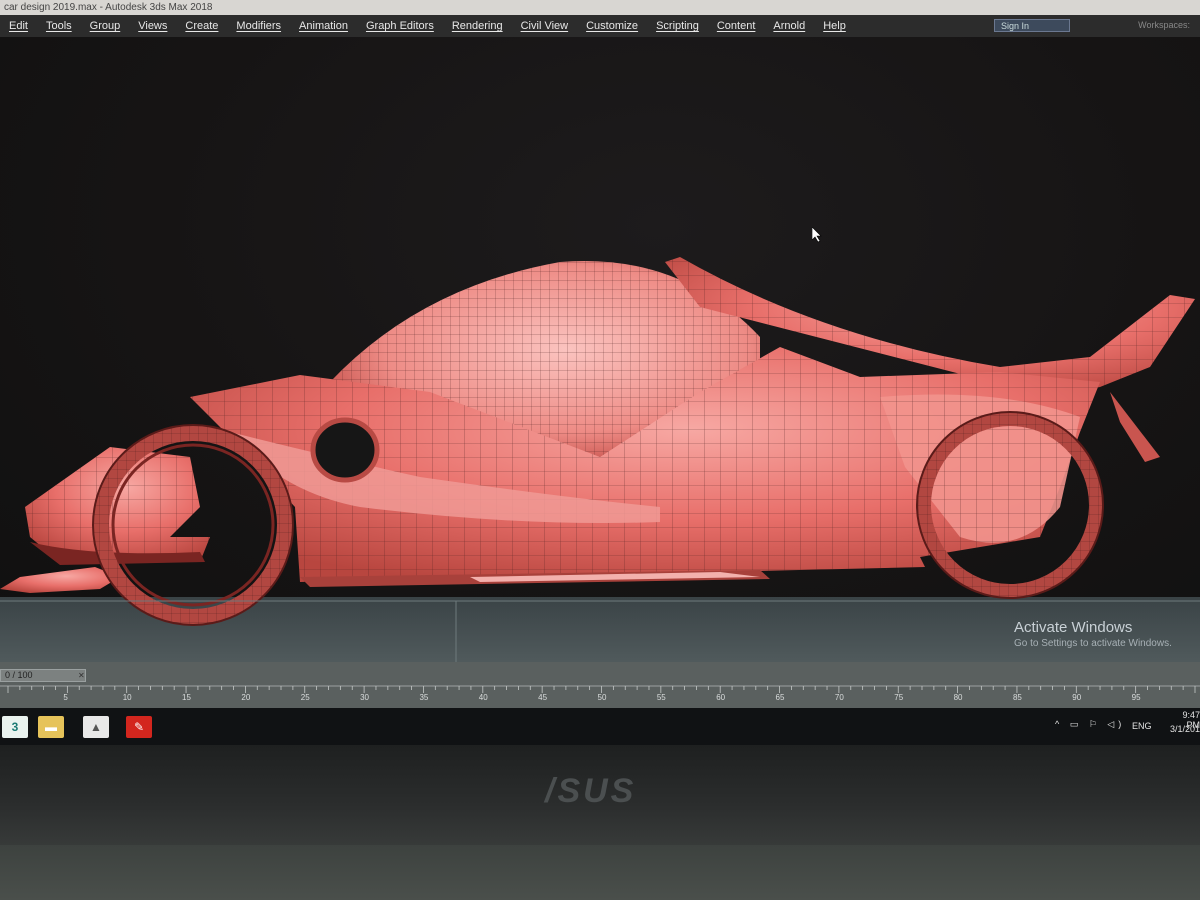 The width and height of the screenshot is (1200, 900). I want to click on tick-label: 15, so click(186, 697).